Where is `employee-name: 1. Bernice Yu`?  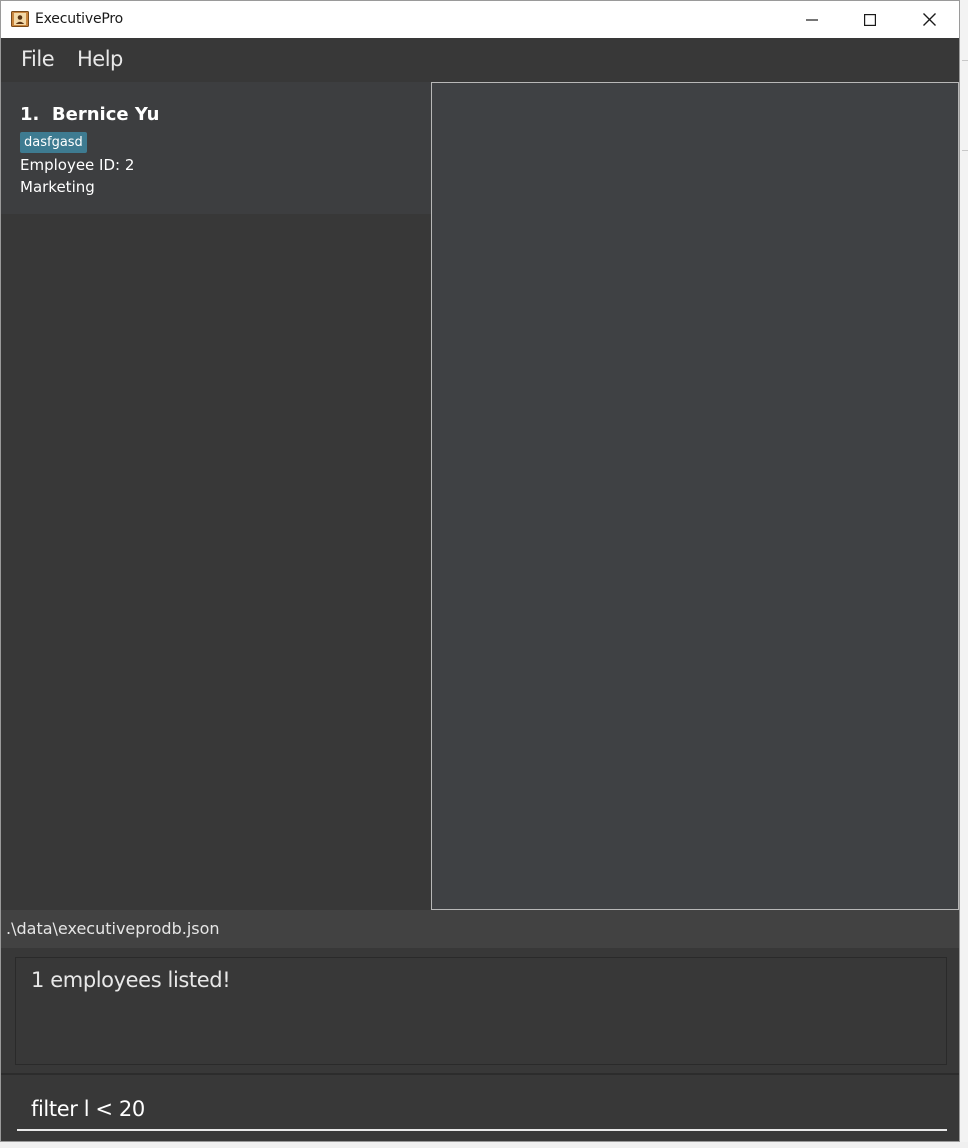 employee-name: 1. Bernice Yu is located at coordinates (89, 114).